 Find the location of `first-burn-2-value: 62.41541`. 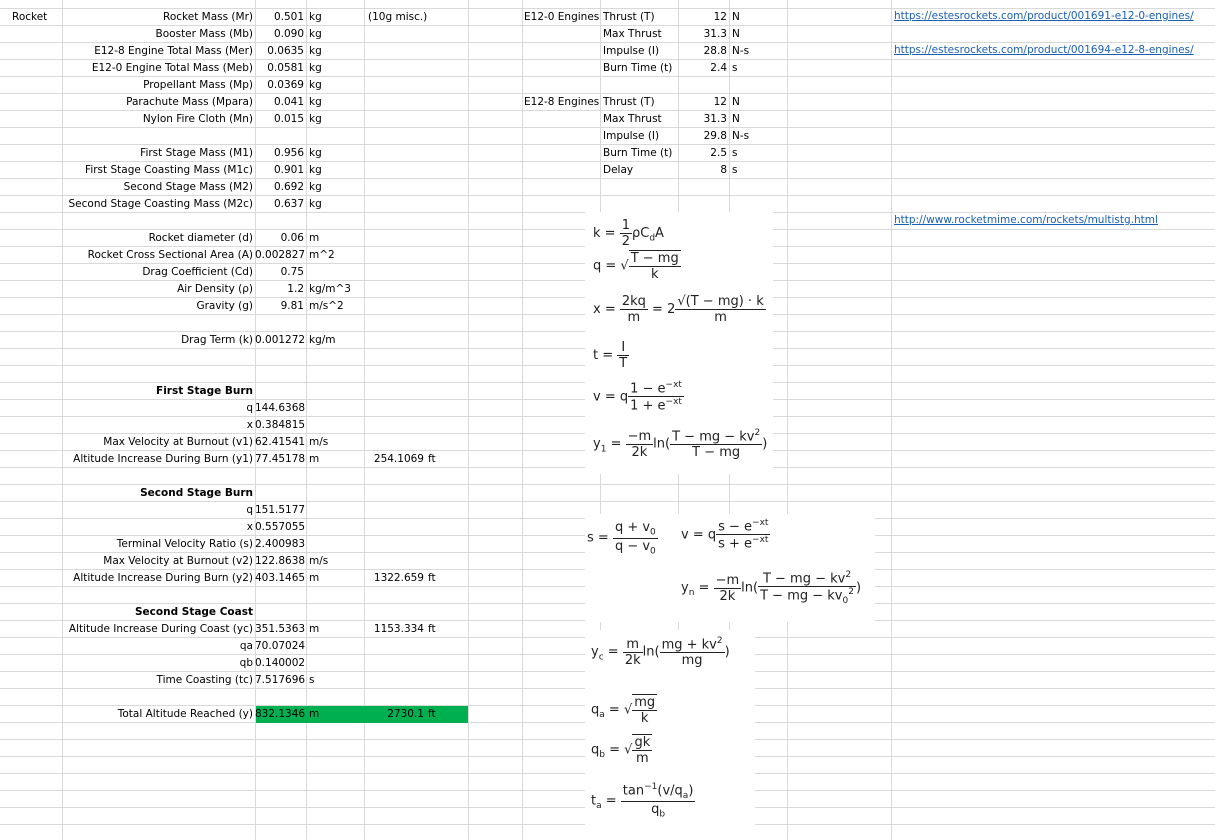

first-burn-2-value: 62.41541 is located at coordinates (280, 442).